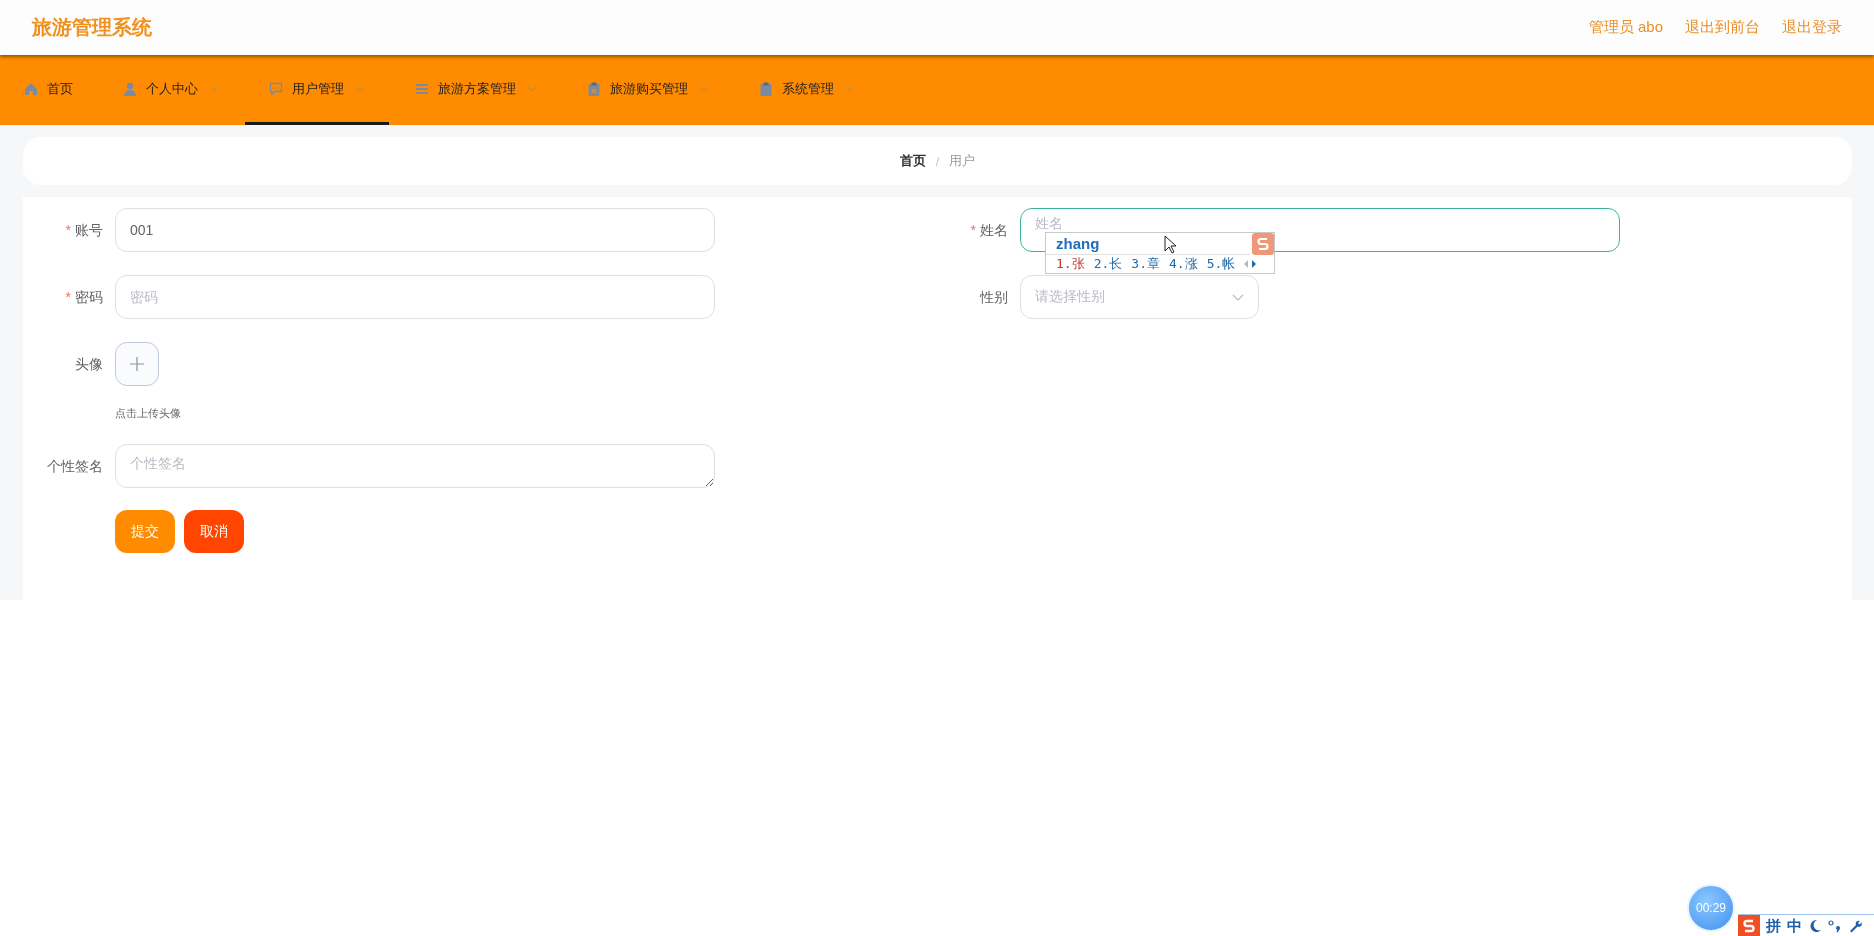  Describe the element at coordinates (1238, 297) in the screenshot. I see `chevron-down-icon` at that location.